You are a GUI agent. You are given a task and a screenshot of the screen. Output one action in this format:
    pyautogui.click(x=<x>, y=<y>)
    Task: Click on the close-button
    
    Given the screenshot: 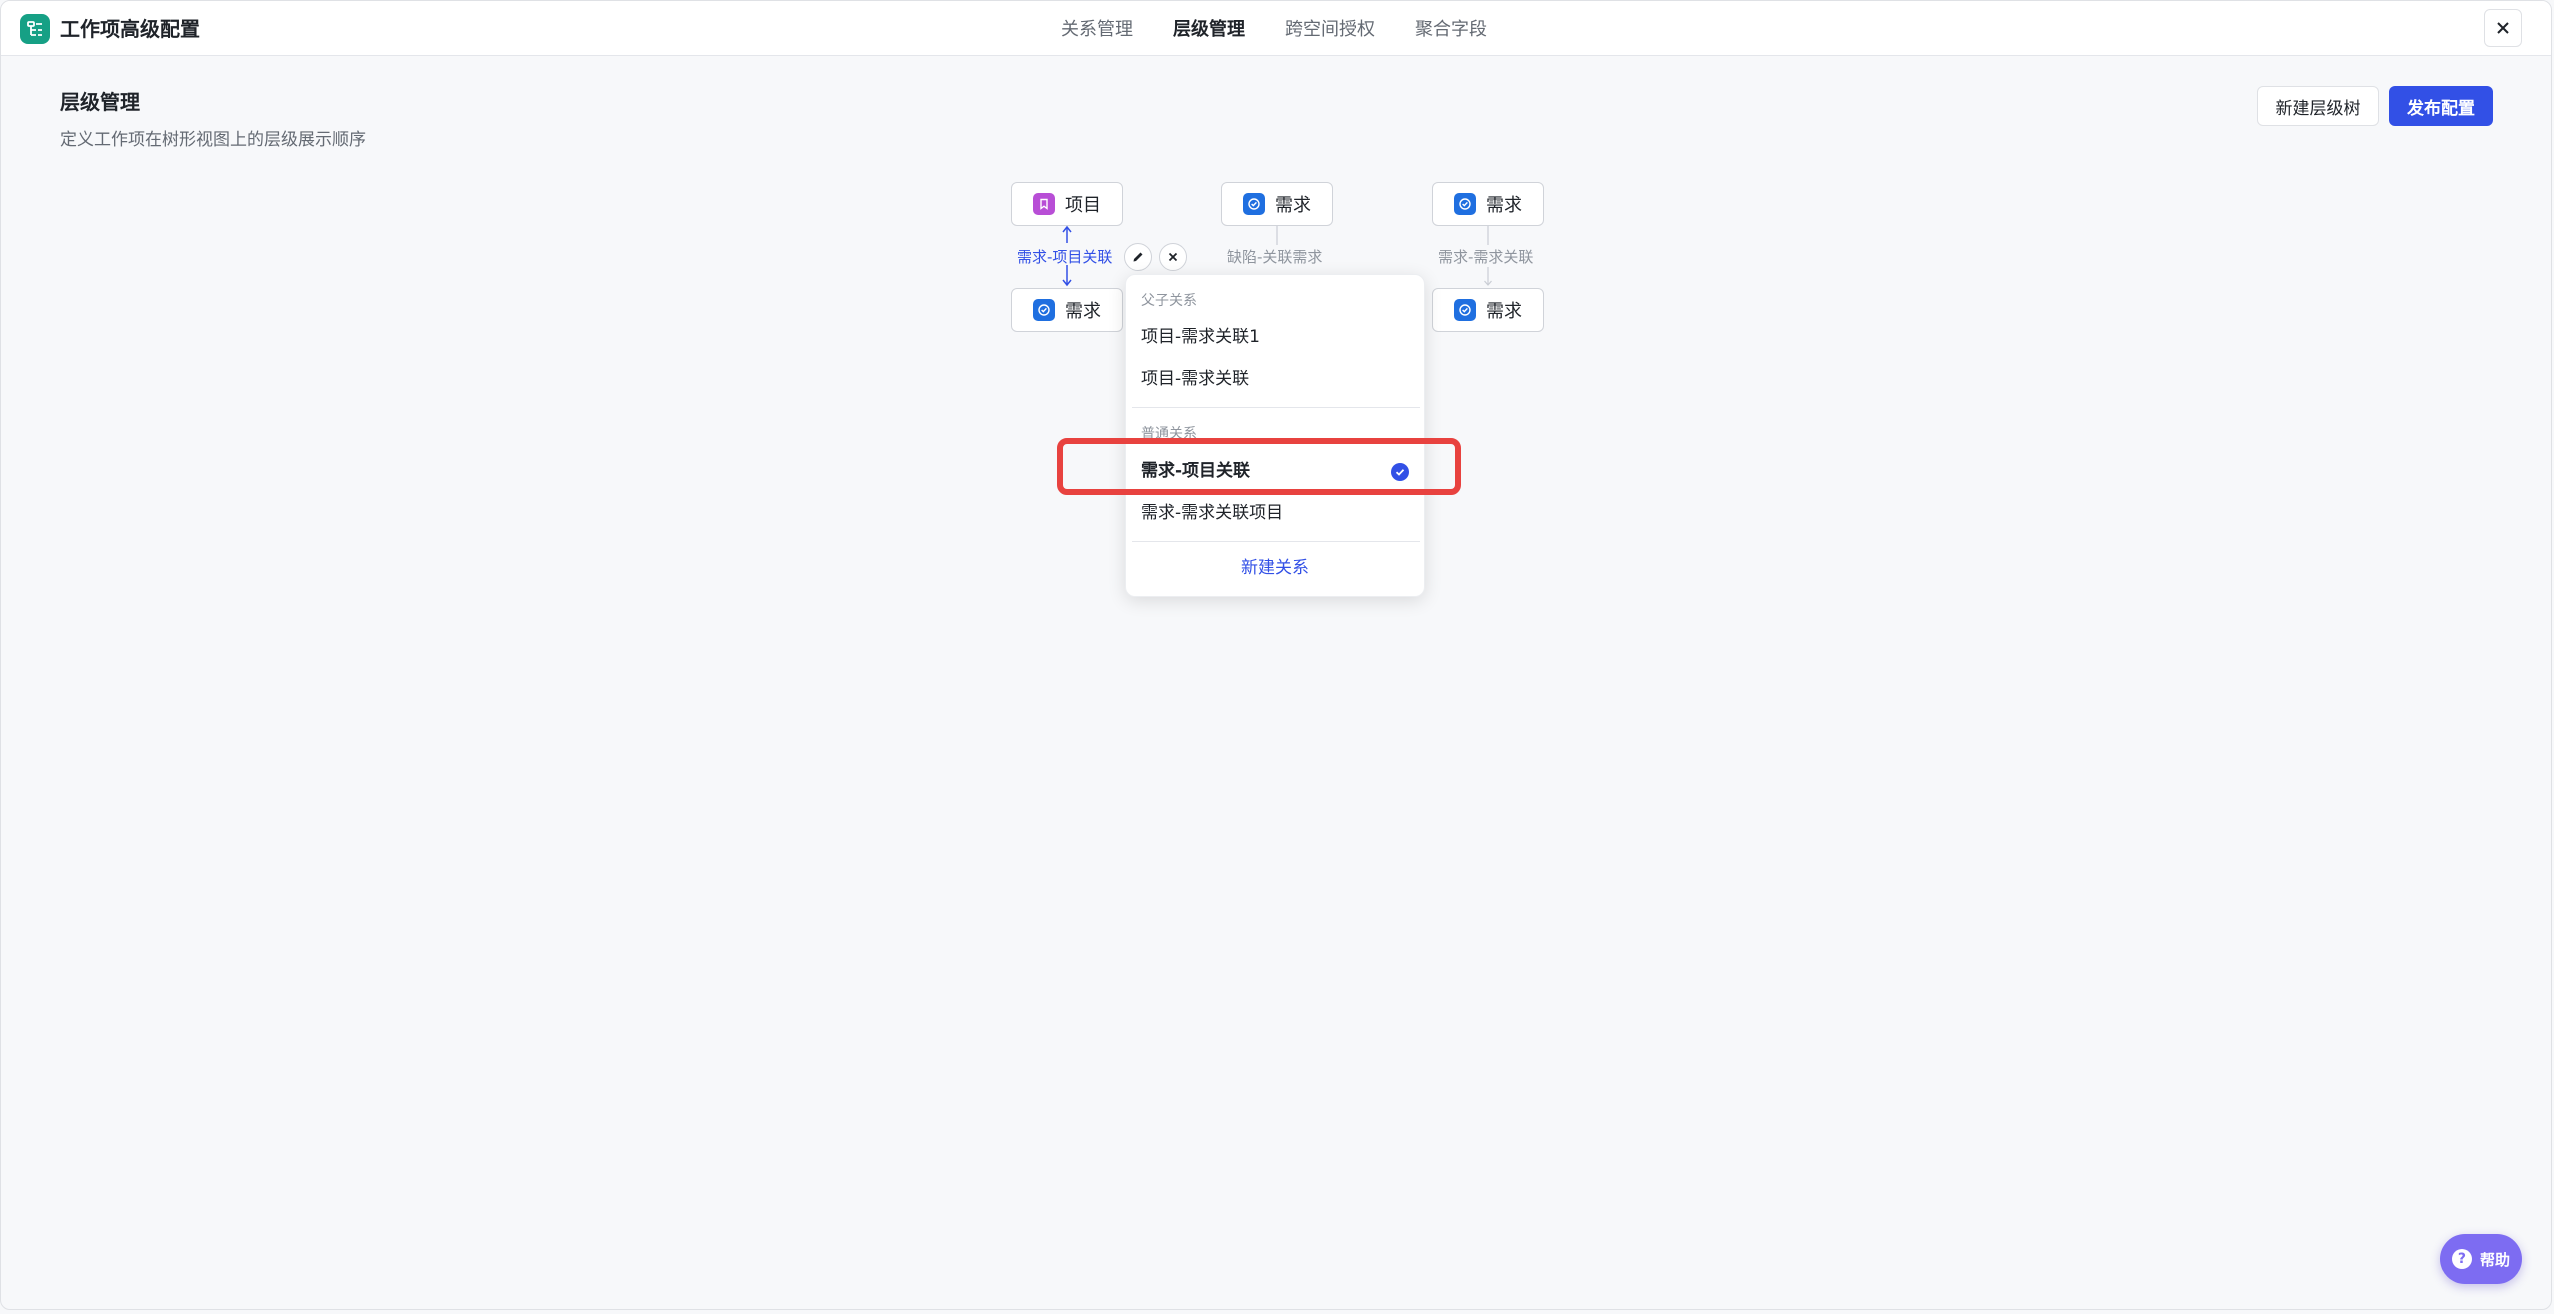 What is the action you would take?
    pyautogui.click(x=2503, y=28)
    